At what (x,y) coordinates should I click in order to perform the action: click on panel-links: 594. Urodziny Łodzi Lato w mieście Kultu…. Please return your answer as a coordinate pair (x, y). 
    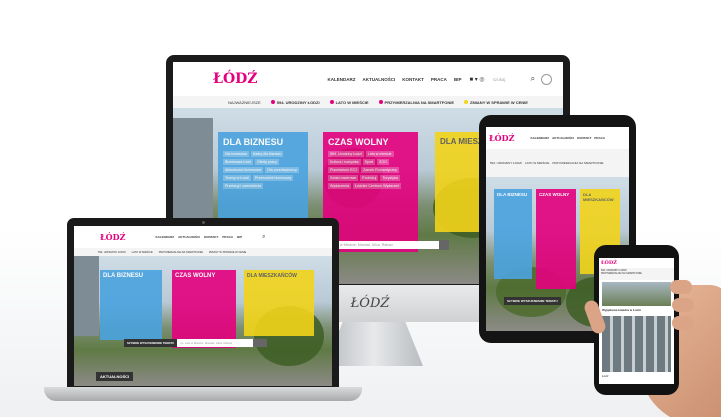
    Looking at the image, I should click on (370, 170).